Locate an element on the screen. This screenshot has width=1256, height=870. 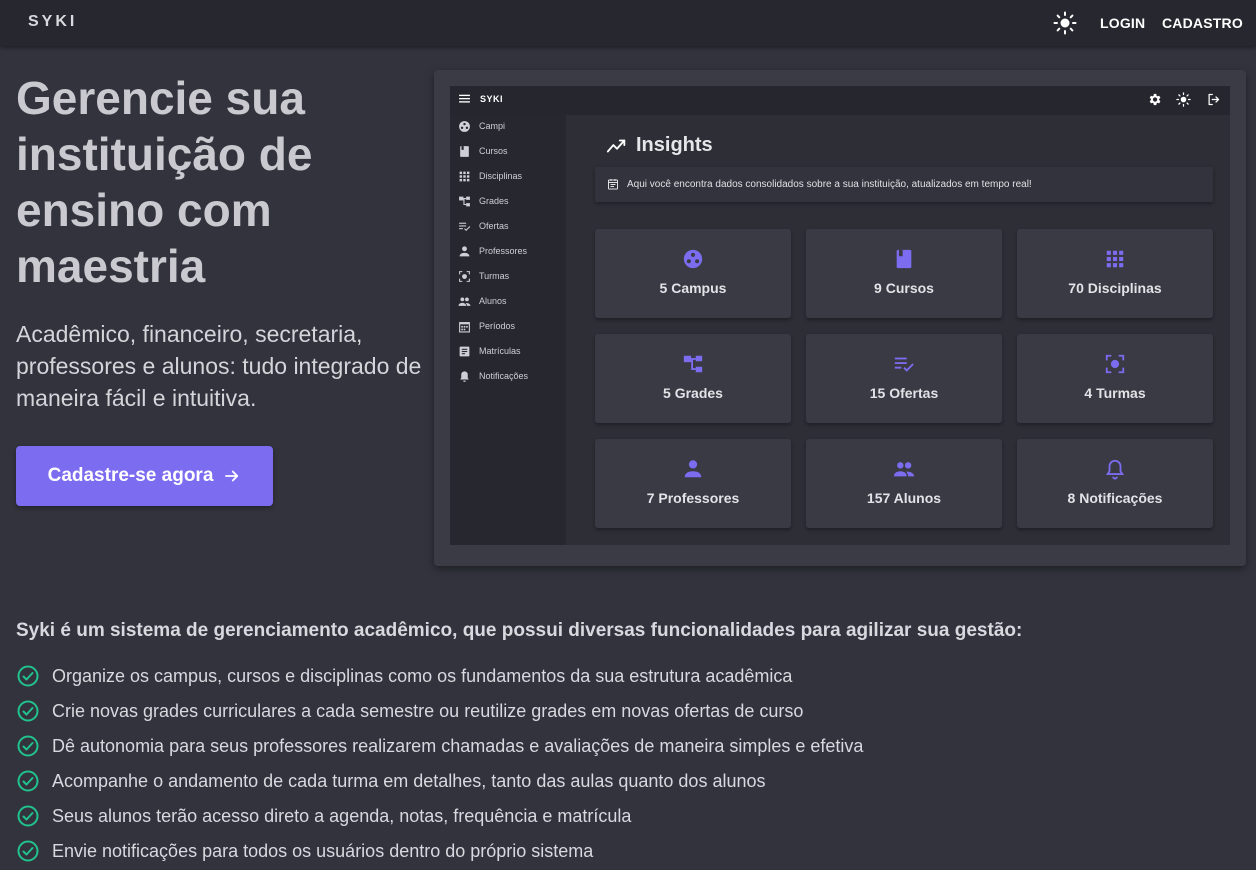
arrow-right-icon is located at coordinates (232, 476).